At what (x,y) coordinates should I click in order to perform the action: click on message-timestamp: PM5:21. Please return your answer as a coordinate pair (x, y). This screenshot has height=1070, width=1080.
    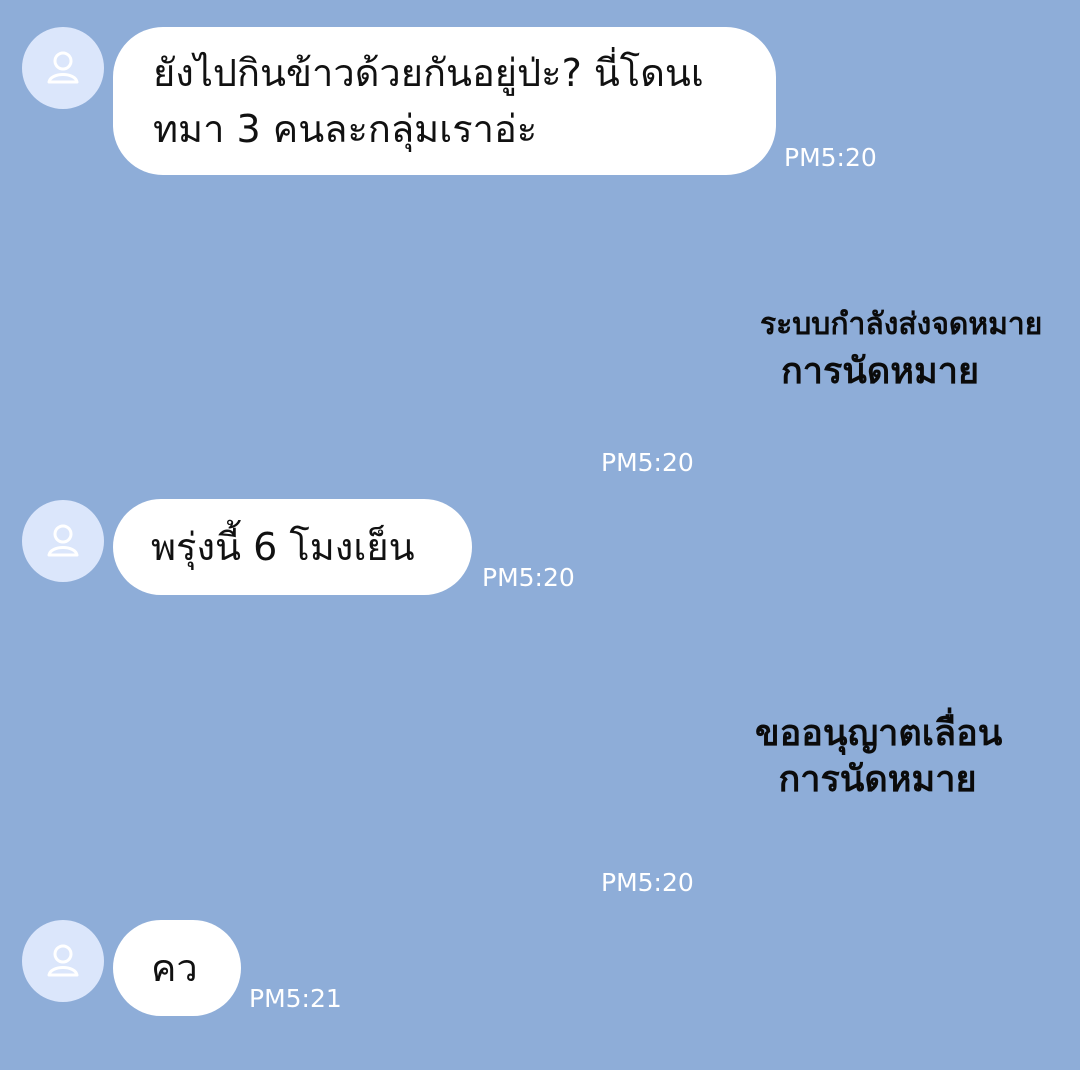
    Looking at the image, I should click on (295, 998).